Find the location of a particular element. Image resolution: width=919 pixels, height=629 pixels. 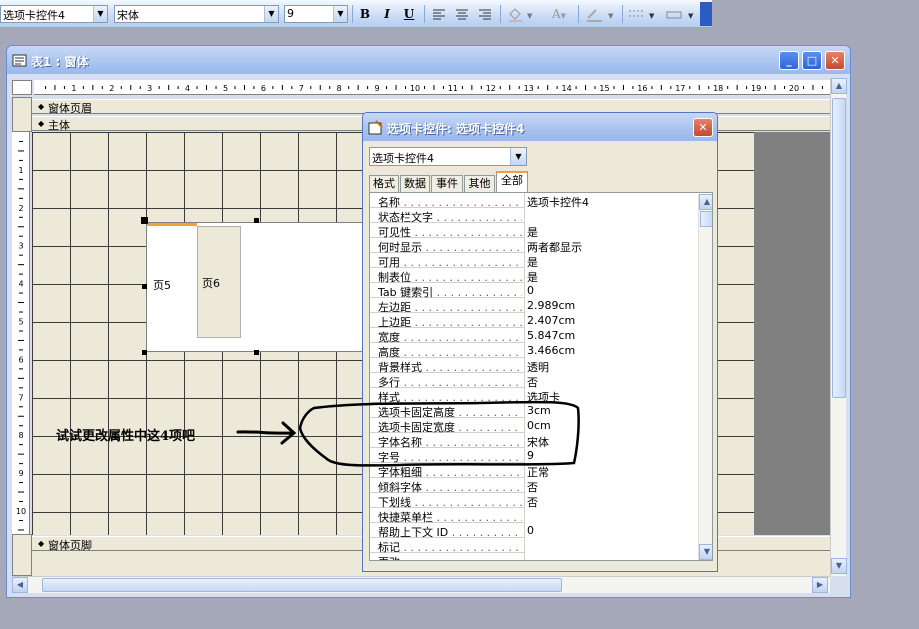

property-value: 2.989cm is located at coordinates (609, 305).